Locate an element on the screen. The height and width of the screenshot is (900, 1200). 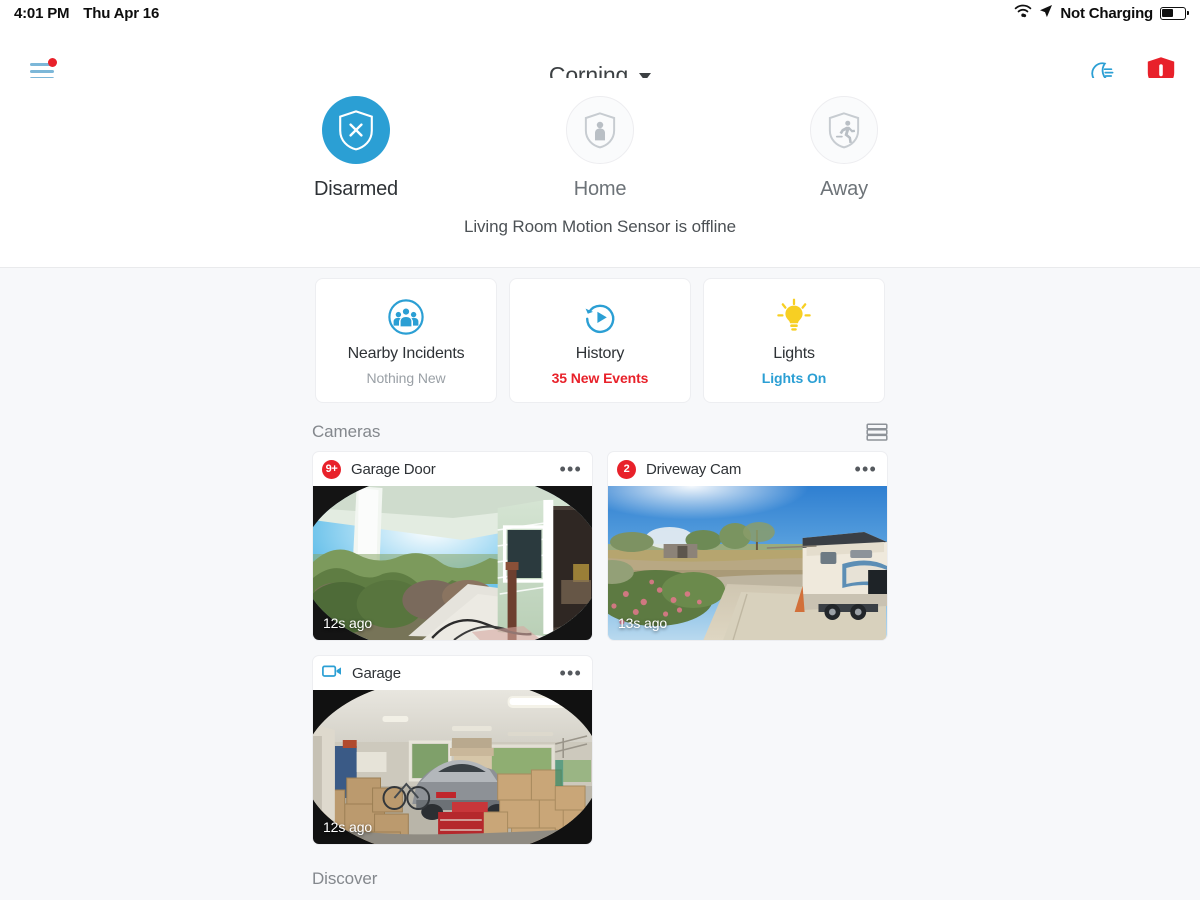
quick-card-nearby-incidents: Nearby Incidents Nothing New is located at coordinates (406, 340).